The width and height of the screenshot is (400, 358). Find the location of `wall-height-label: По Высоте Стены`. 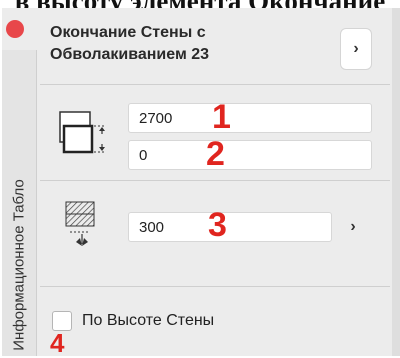

wall-height-label: По Высоте Стены is located at coordinates (148, 321).